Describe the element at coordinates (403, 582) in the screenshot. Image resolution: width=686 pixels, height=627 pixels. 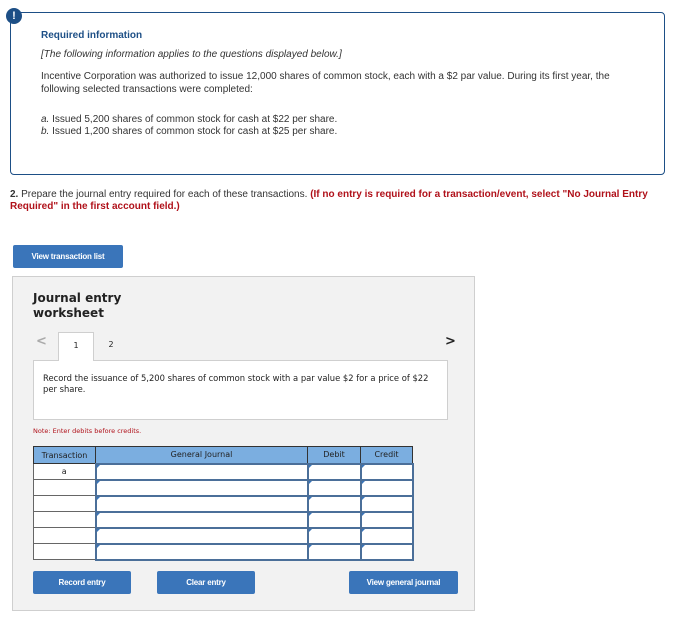
I see `view-general-journal-button: View general journal` at that location.